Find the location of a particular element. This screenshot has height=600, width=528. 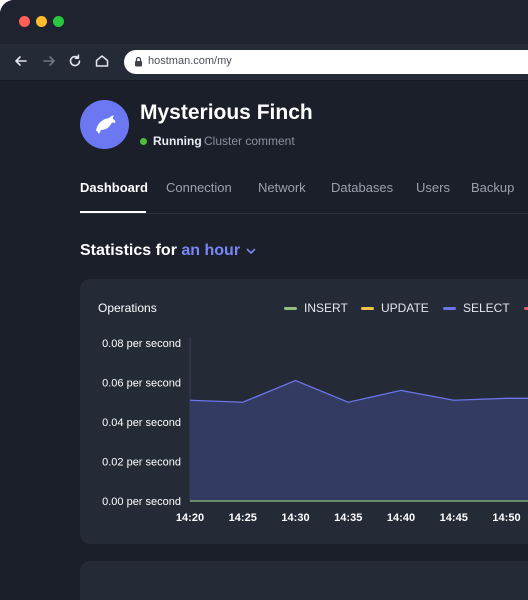

second-chart-card is located at coordinates (304, 580).